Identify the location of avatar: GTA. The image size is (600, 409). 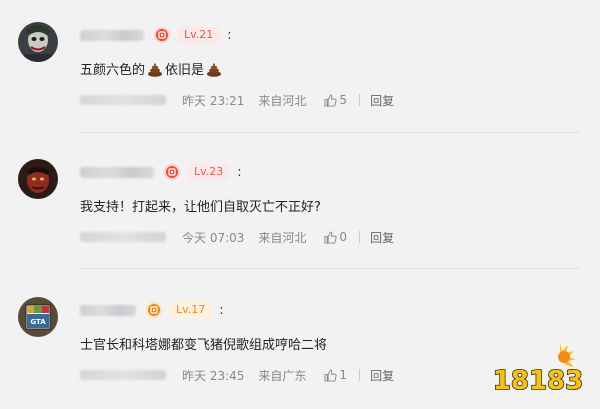
(38, 317).